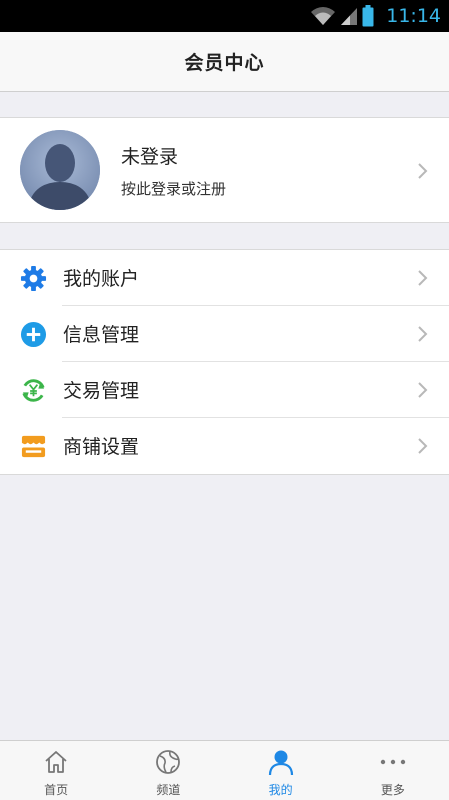  I want to click on user-icon, so click(280, 763).